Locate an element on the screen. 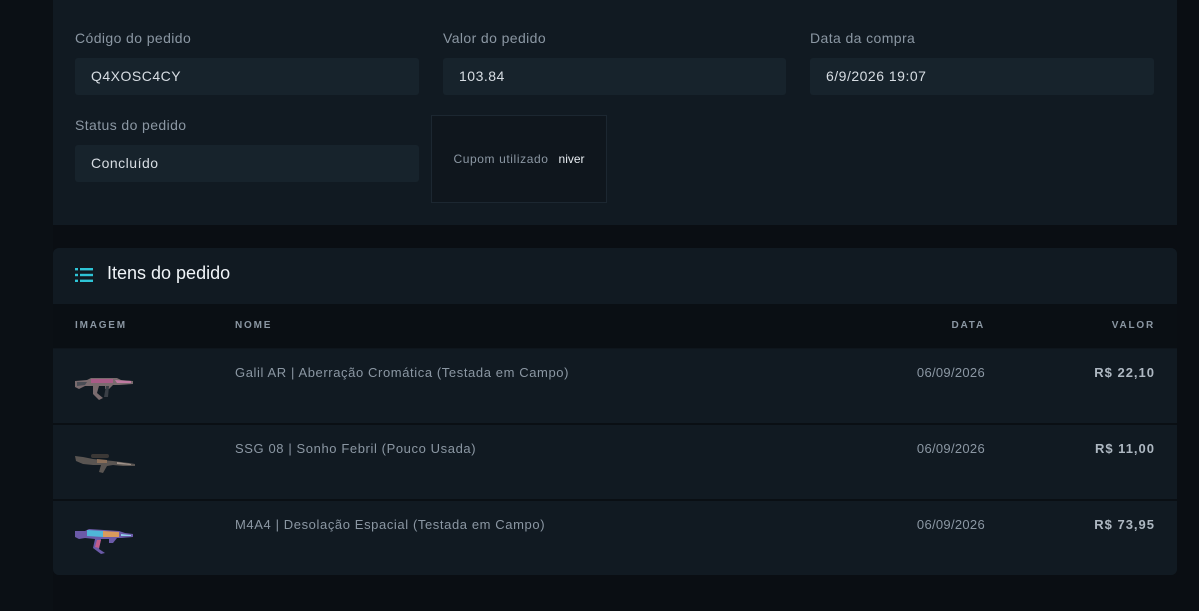  item-price: R$ 73,95 is located at coordinates (1124, 524).